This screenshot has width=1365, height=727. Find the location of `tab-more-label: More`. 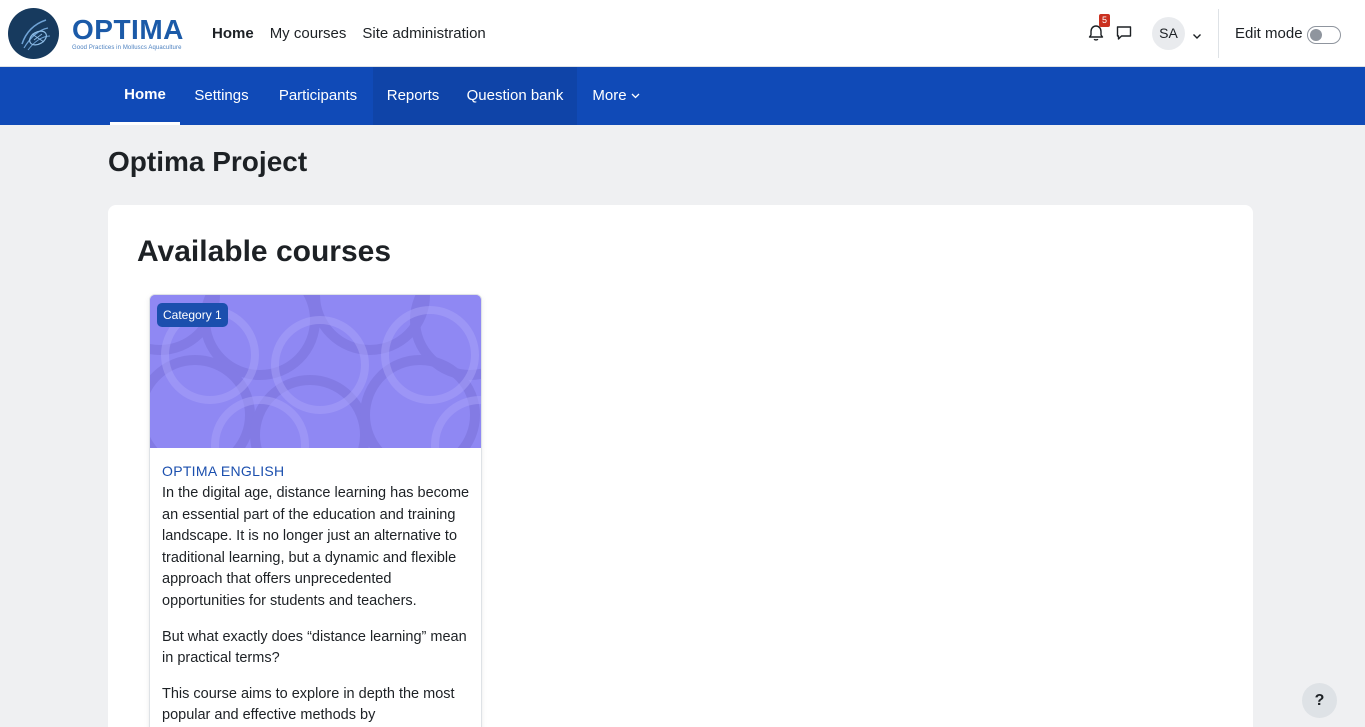

tab-more-label: More is located at coordinates (609, 95).